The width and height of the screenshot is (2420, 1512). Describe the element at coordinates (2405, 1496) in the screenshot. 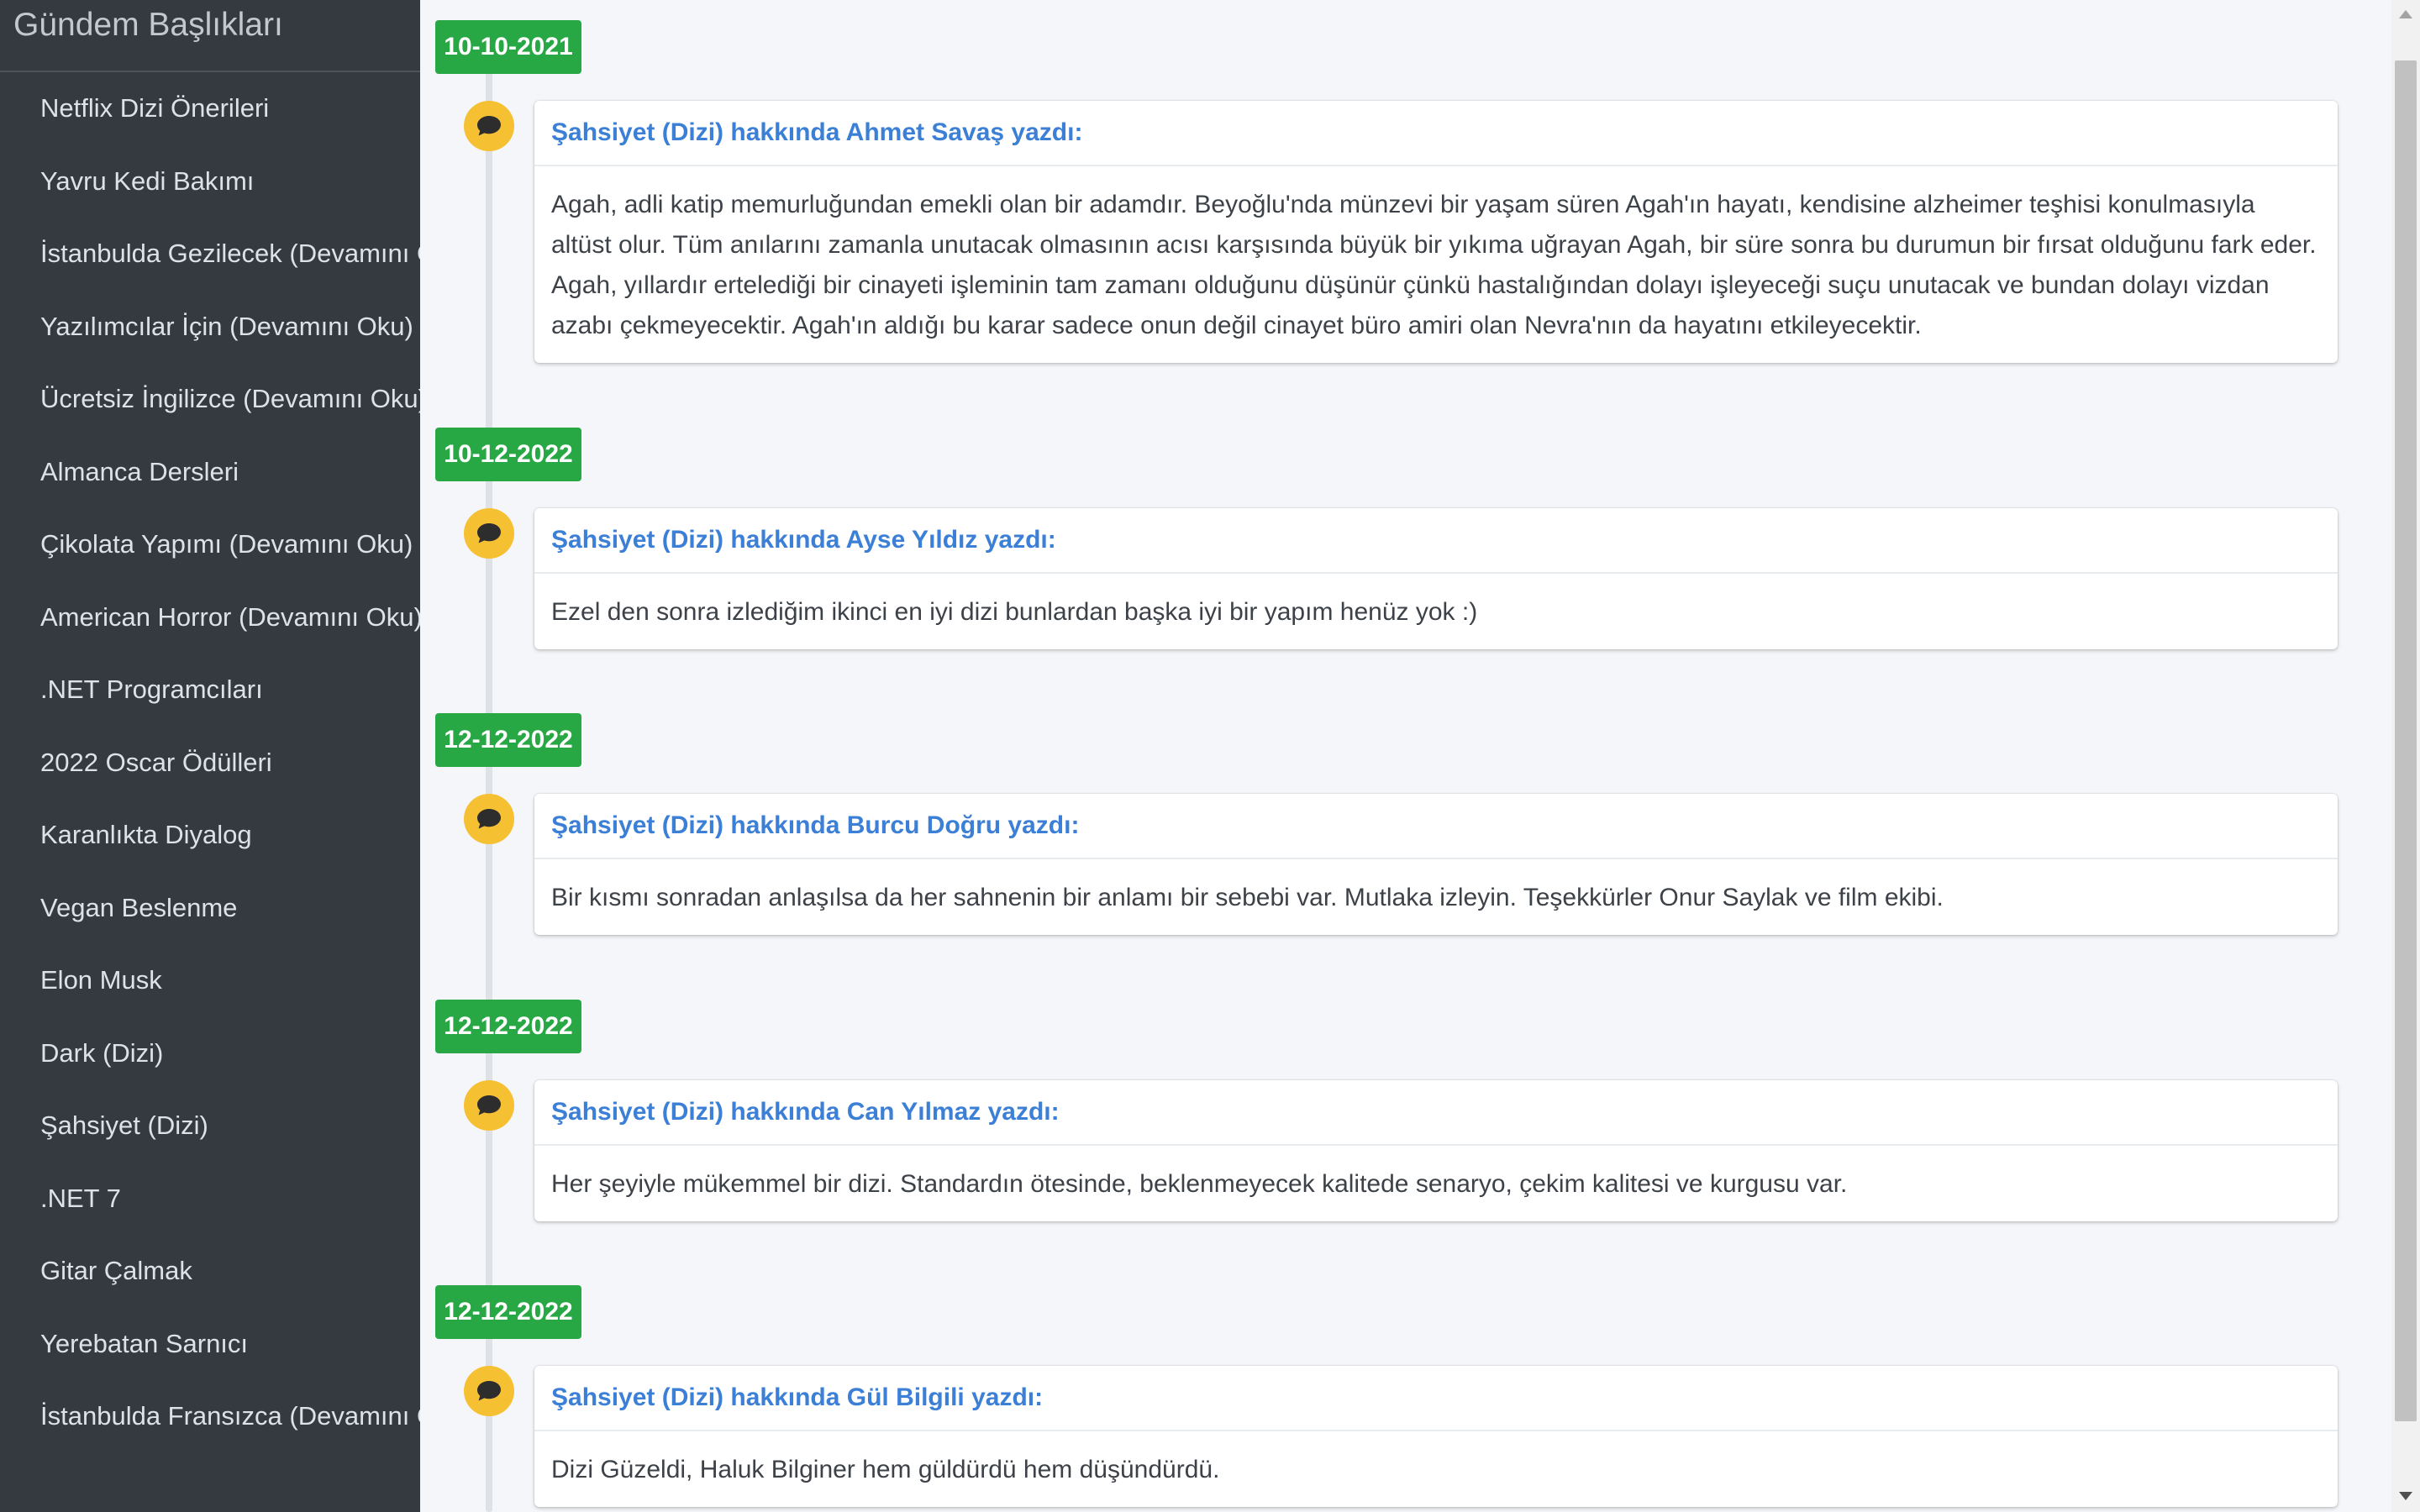

I see `scroll-down-arrow-icon` at that location.